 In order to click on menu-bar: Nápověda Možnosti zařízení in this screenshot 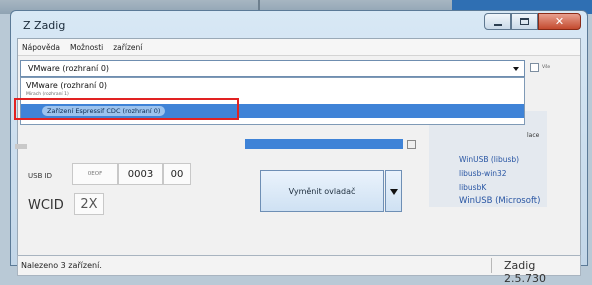, I will do `click(299, 47)`.